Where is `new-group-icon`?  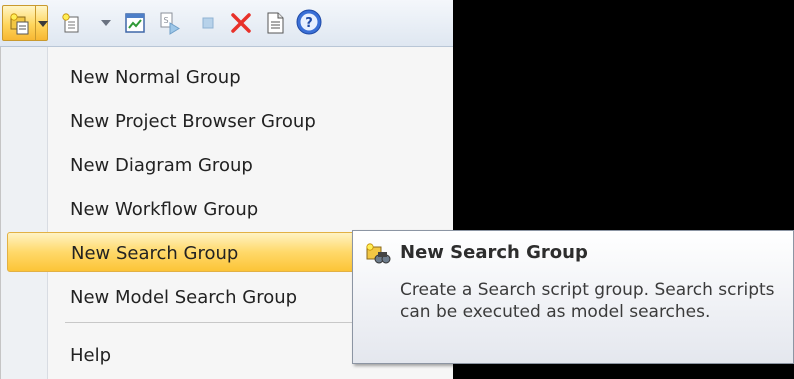 new-group-icon is located at coordinates (19, 24).